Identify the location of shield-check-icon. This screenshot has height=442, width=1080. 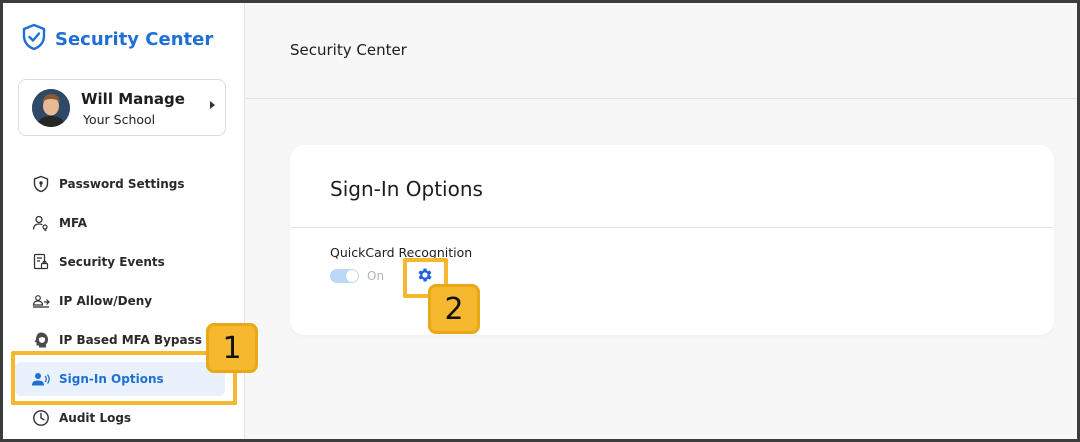
(34, 39).